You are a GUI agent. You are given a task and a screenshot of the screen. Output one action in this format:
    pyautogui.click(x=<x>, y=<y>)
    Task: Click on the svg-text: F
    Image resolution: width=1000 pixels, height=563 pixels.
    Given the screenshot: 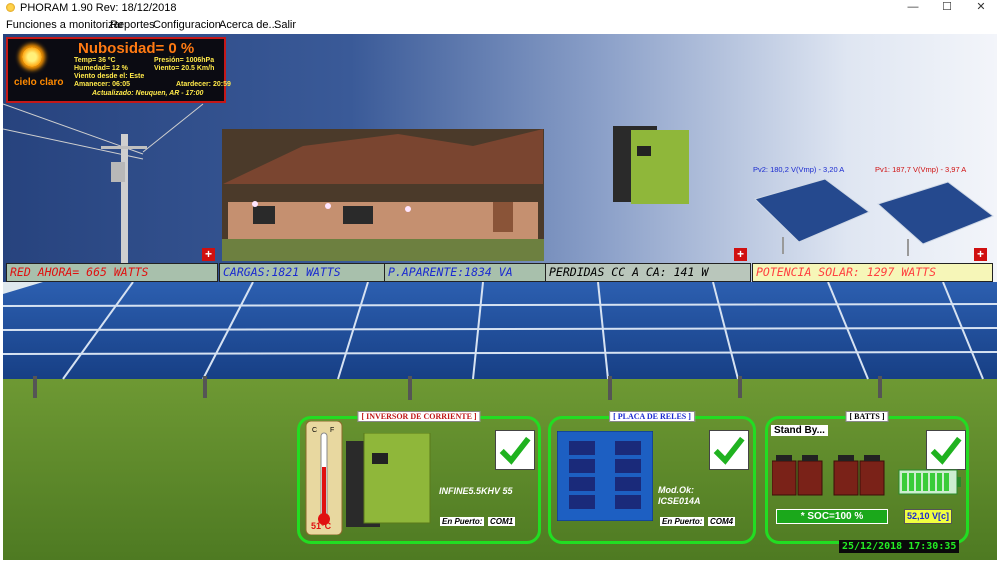 What is the action you would take?
    pyautogui.click(x=332, y=430)
    